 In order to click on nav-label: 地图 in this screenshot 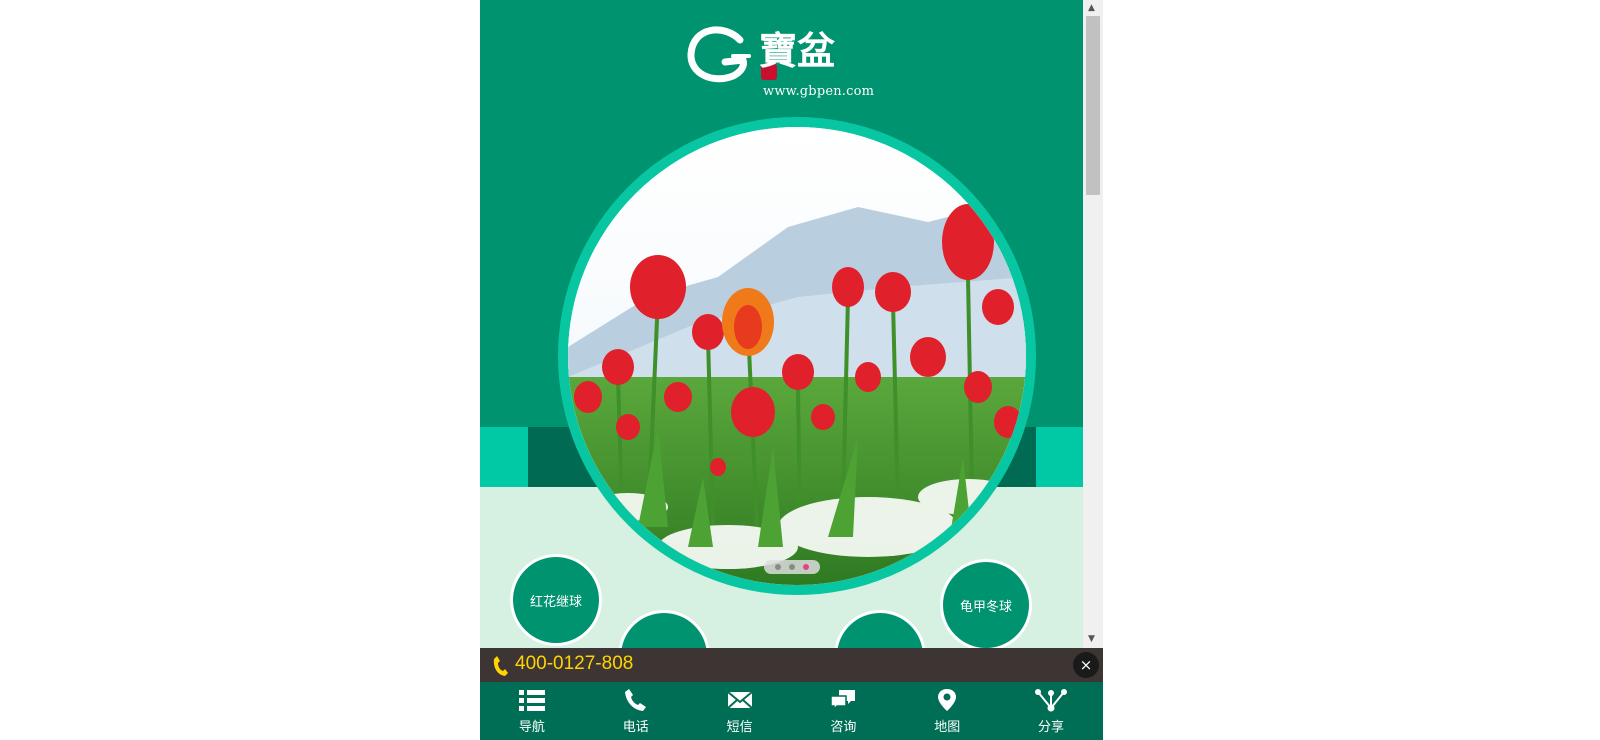, I will do `click(947, 727)`.